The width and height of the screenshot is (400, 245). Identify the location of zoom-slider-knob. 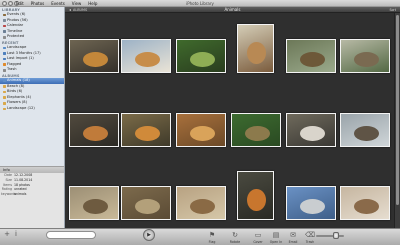
(336, 235).